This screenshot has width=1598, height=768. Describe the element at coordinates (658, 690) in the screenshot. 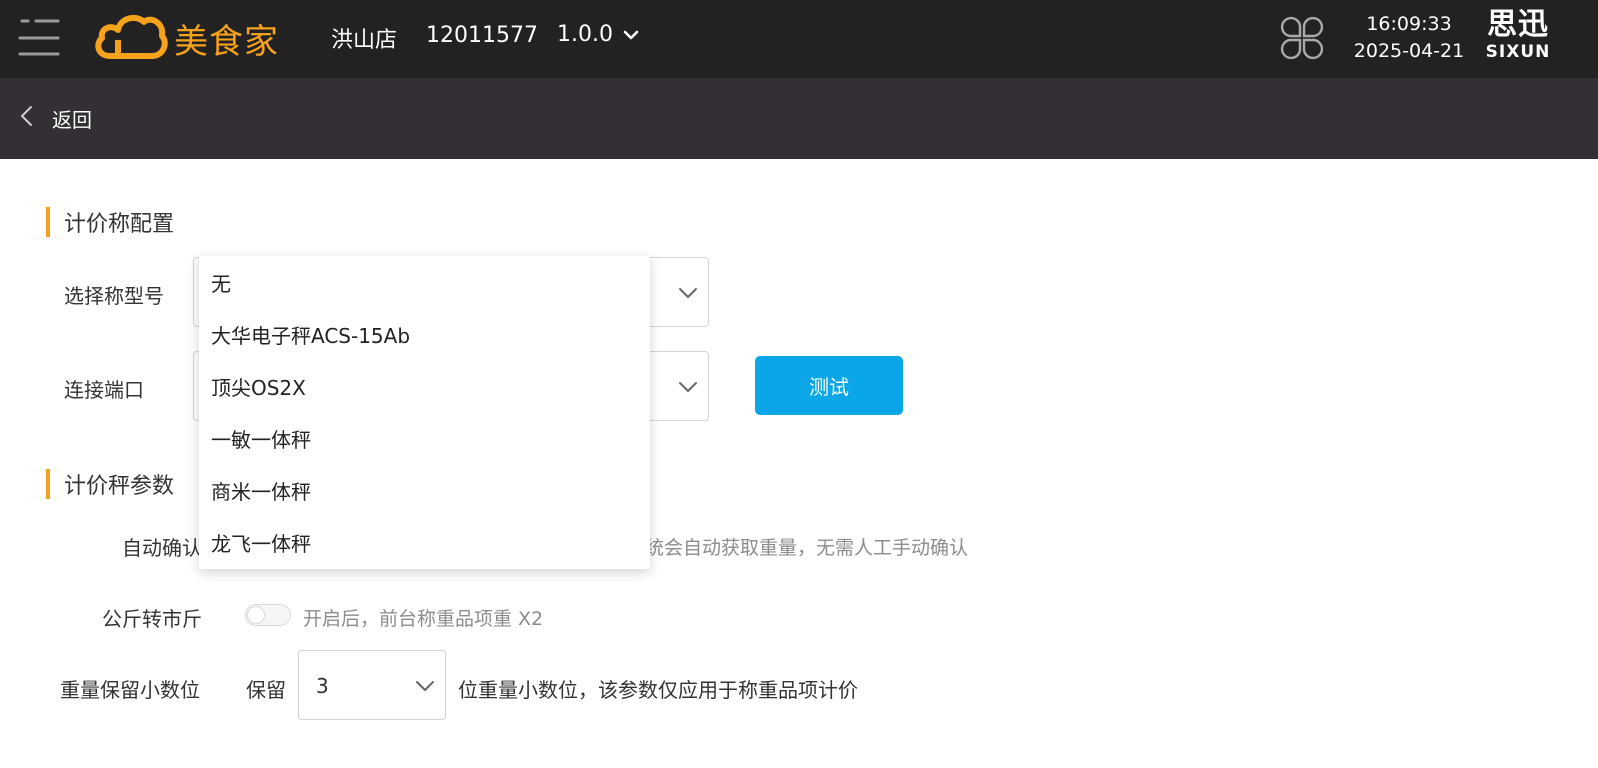

I see `decimal-suffix: 位重量小数位，该参数仅应用于称重品项计价` at that location.